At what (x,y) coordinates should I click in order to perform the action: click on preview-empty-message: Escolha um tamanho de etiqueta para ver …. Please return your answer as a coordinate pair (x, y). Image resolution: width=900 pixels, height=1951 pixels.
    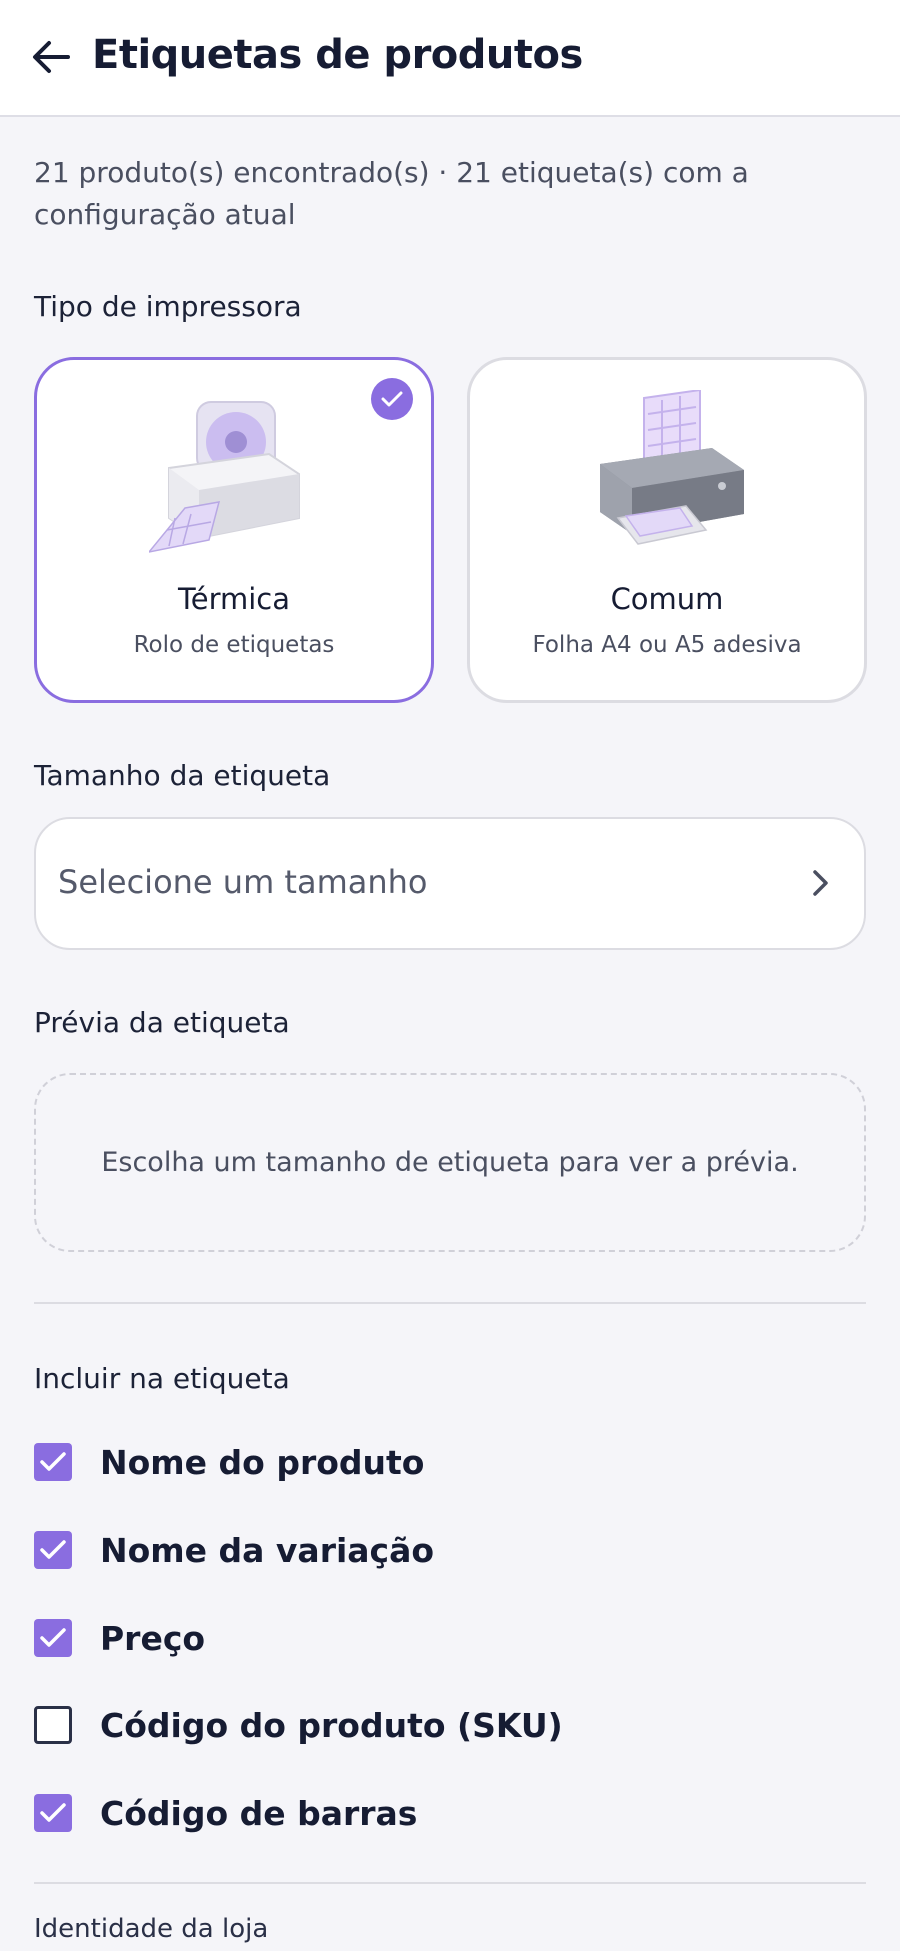
    Looking at the image, I should click on (450, 1162).